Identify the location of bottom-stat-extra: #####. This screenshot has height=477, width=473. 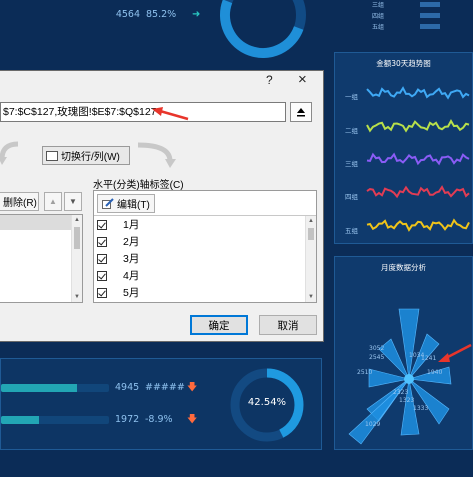
(165, 387).